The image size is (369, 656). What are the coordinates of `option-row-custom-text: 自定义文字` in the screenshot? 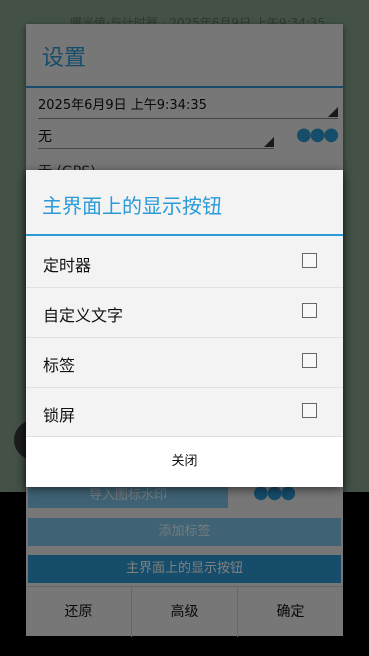 It's located at (184, 313).